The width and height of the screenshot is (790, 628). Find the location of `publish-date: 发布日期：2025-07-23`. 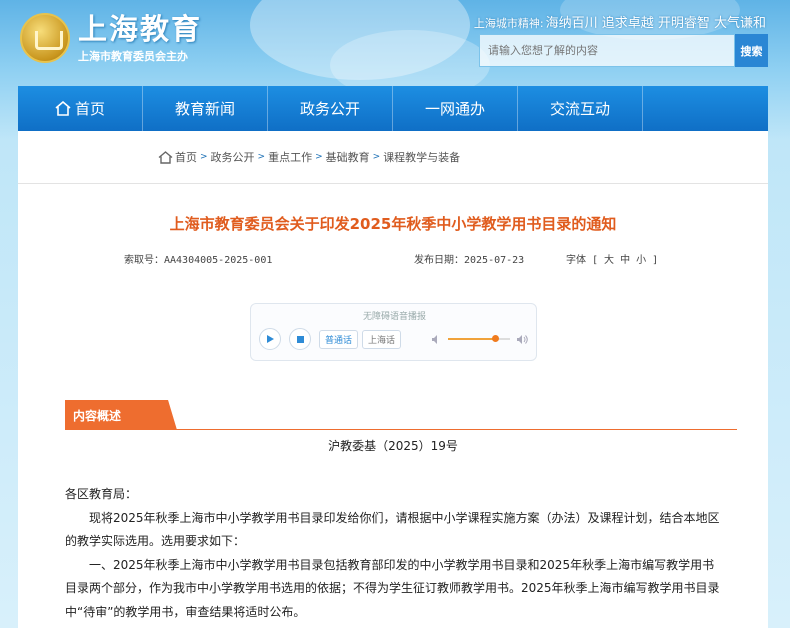

publish-date: 发布日期：2025-07-23 is located at coordinates (469, 260).